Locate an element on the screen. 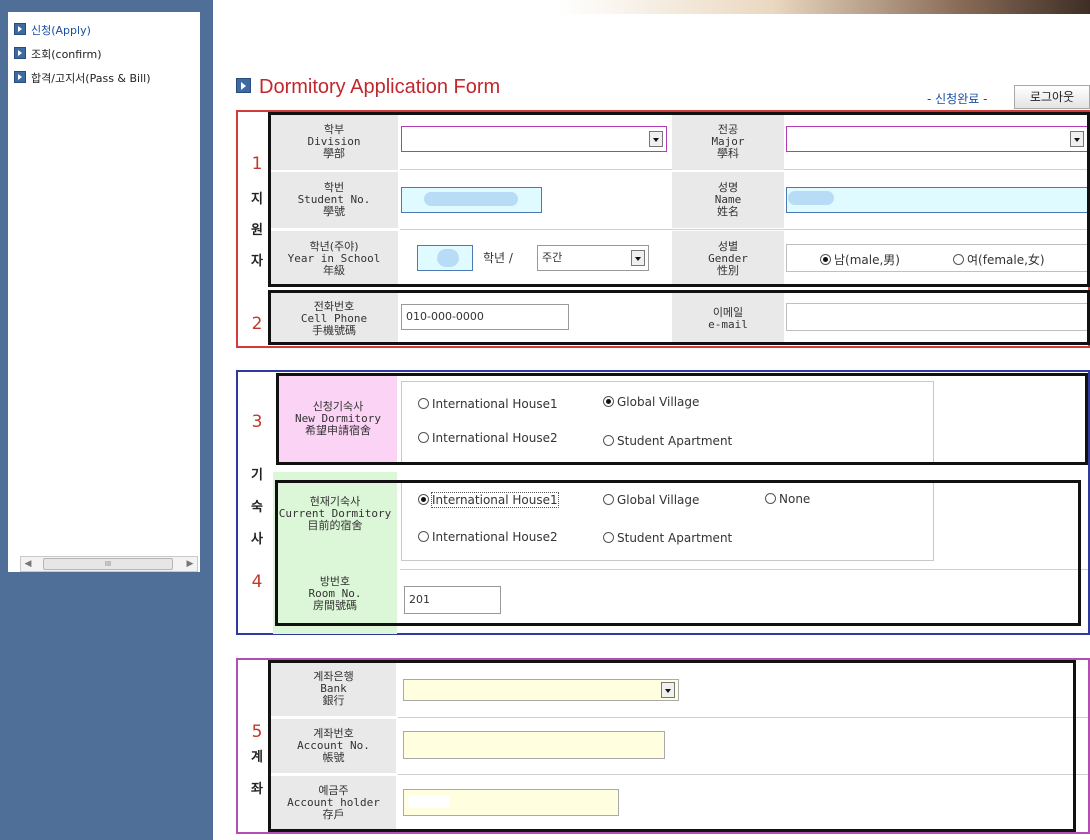 The height and width of the screenshot is (840, 1090). sidebar-item-confirm: 조회(confirm) is located at coordinates (58, 55).